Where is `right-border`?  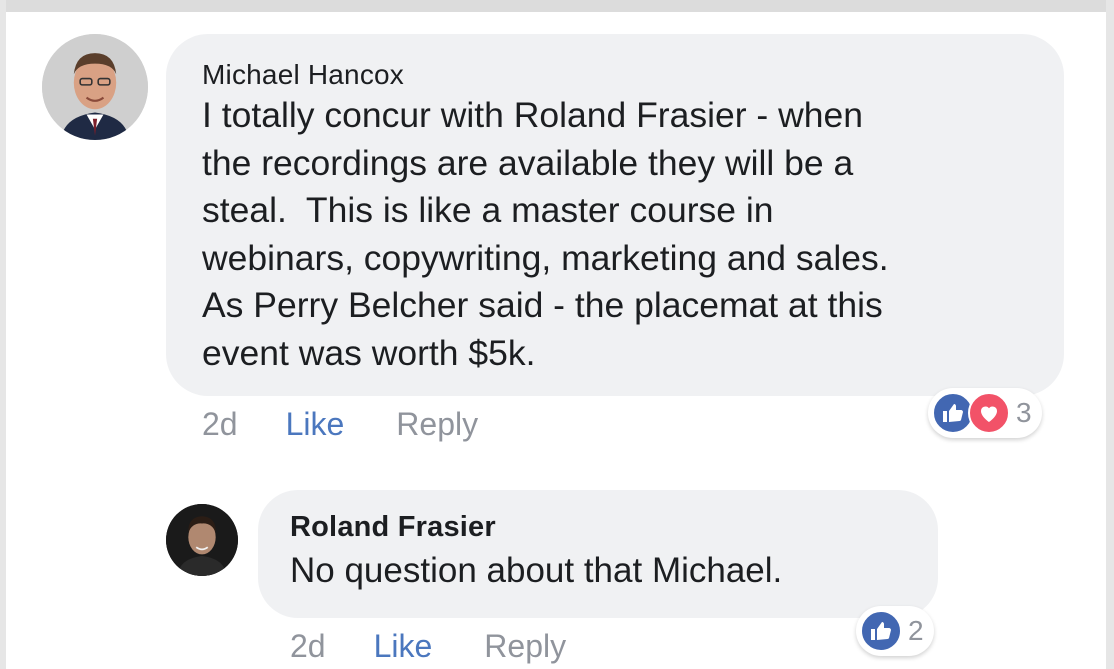 right-border is located at coordinates (1110, 334).